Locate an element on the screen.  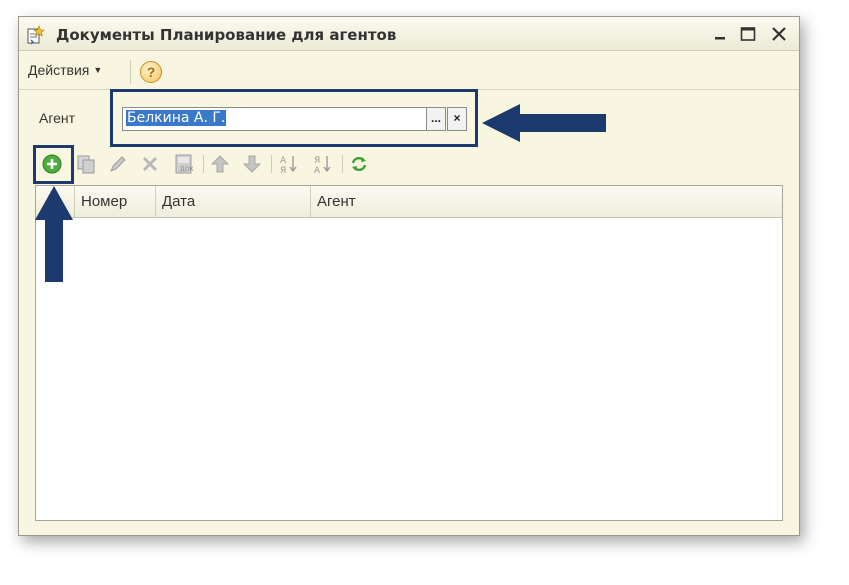
window-title: Документы Планирование для агентов is located at coordinates (226, 35).